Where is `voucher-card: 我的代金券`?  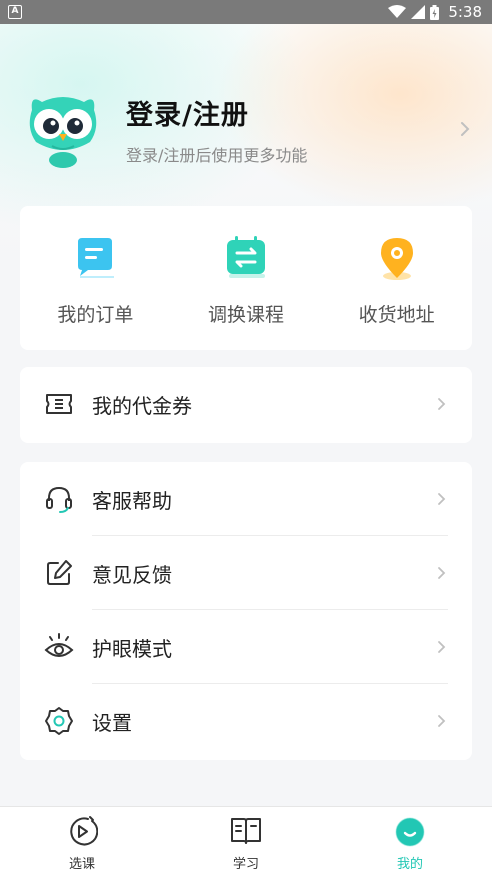 voucher-card: 我的代金券 is located at coordinates (246, 405).